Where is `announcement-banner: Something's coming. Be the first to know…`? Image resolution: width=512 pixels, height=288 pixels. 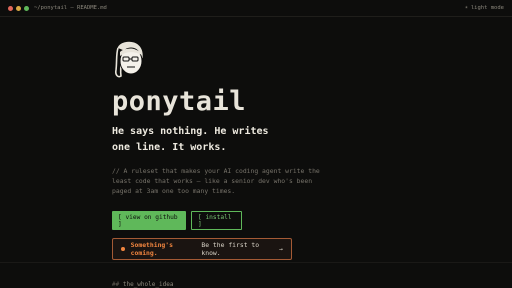 announcement-banner: Something's coming. Be the first to know… is located at coordinates (202, 249).